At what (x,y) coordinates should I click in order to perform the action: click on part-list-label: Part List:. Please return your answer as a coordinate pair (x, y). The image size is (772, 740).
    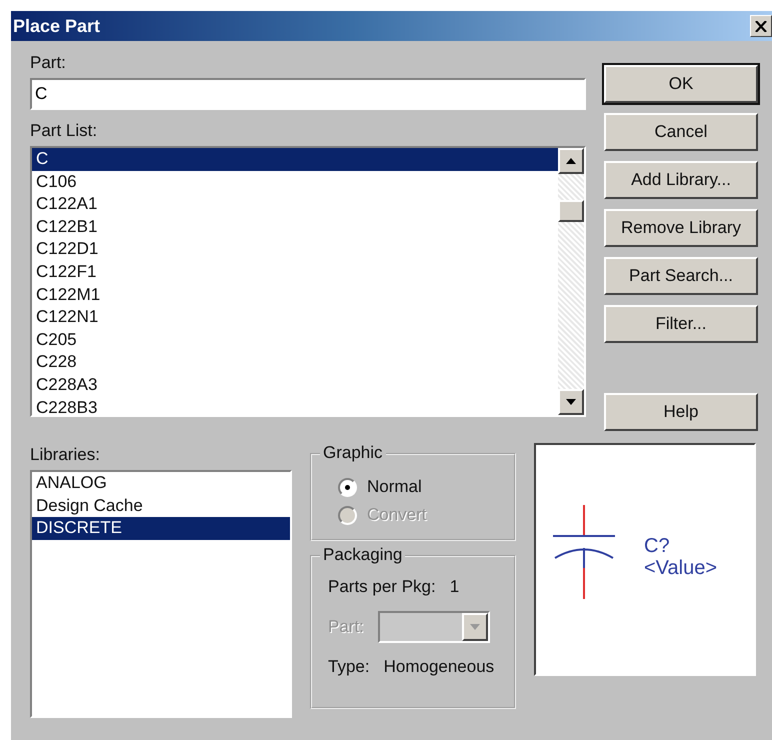
    Looking at the image, I should click on (64, 131).